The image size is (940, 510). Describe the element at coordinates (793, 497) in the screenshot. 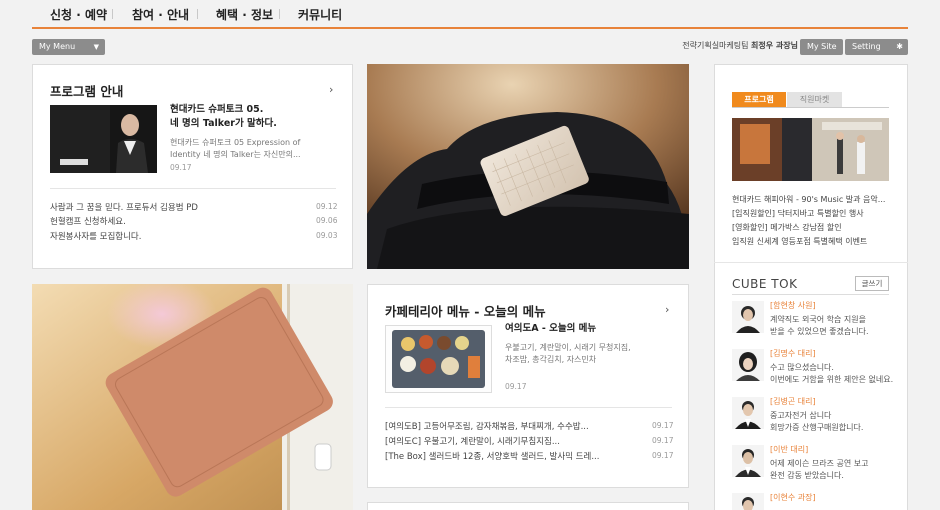

I see `tok-author: [이현수 과장]` at that location.